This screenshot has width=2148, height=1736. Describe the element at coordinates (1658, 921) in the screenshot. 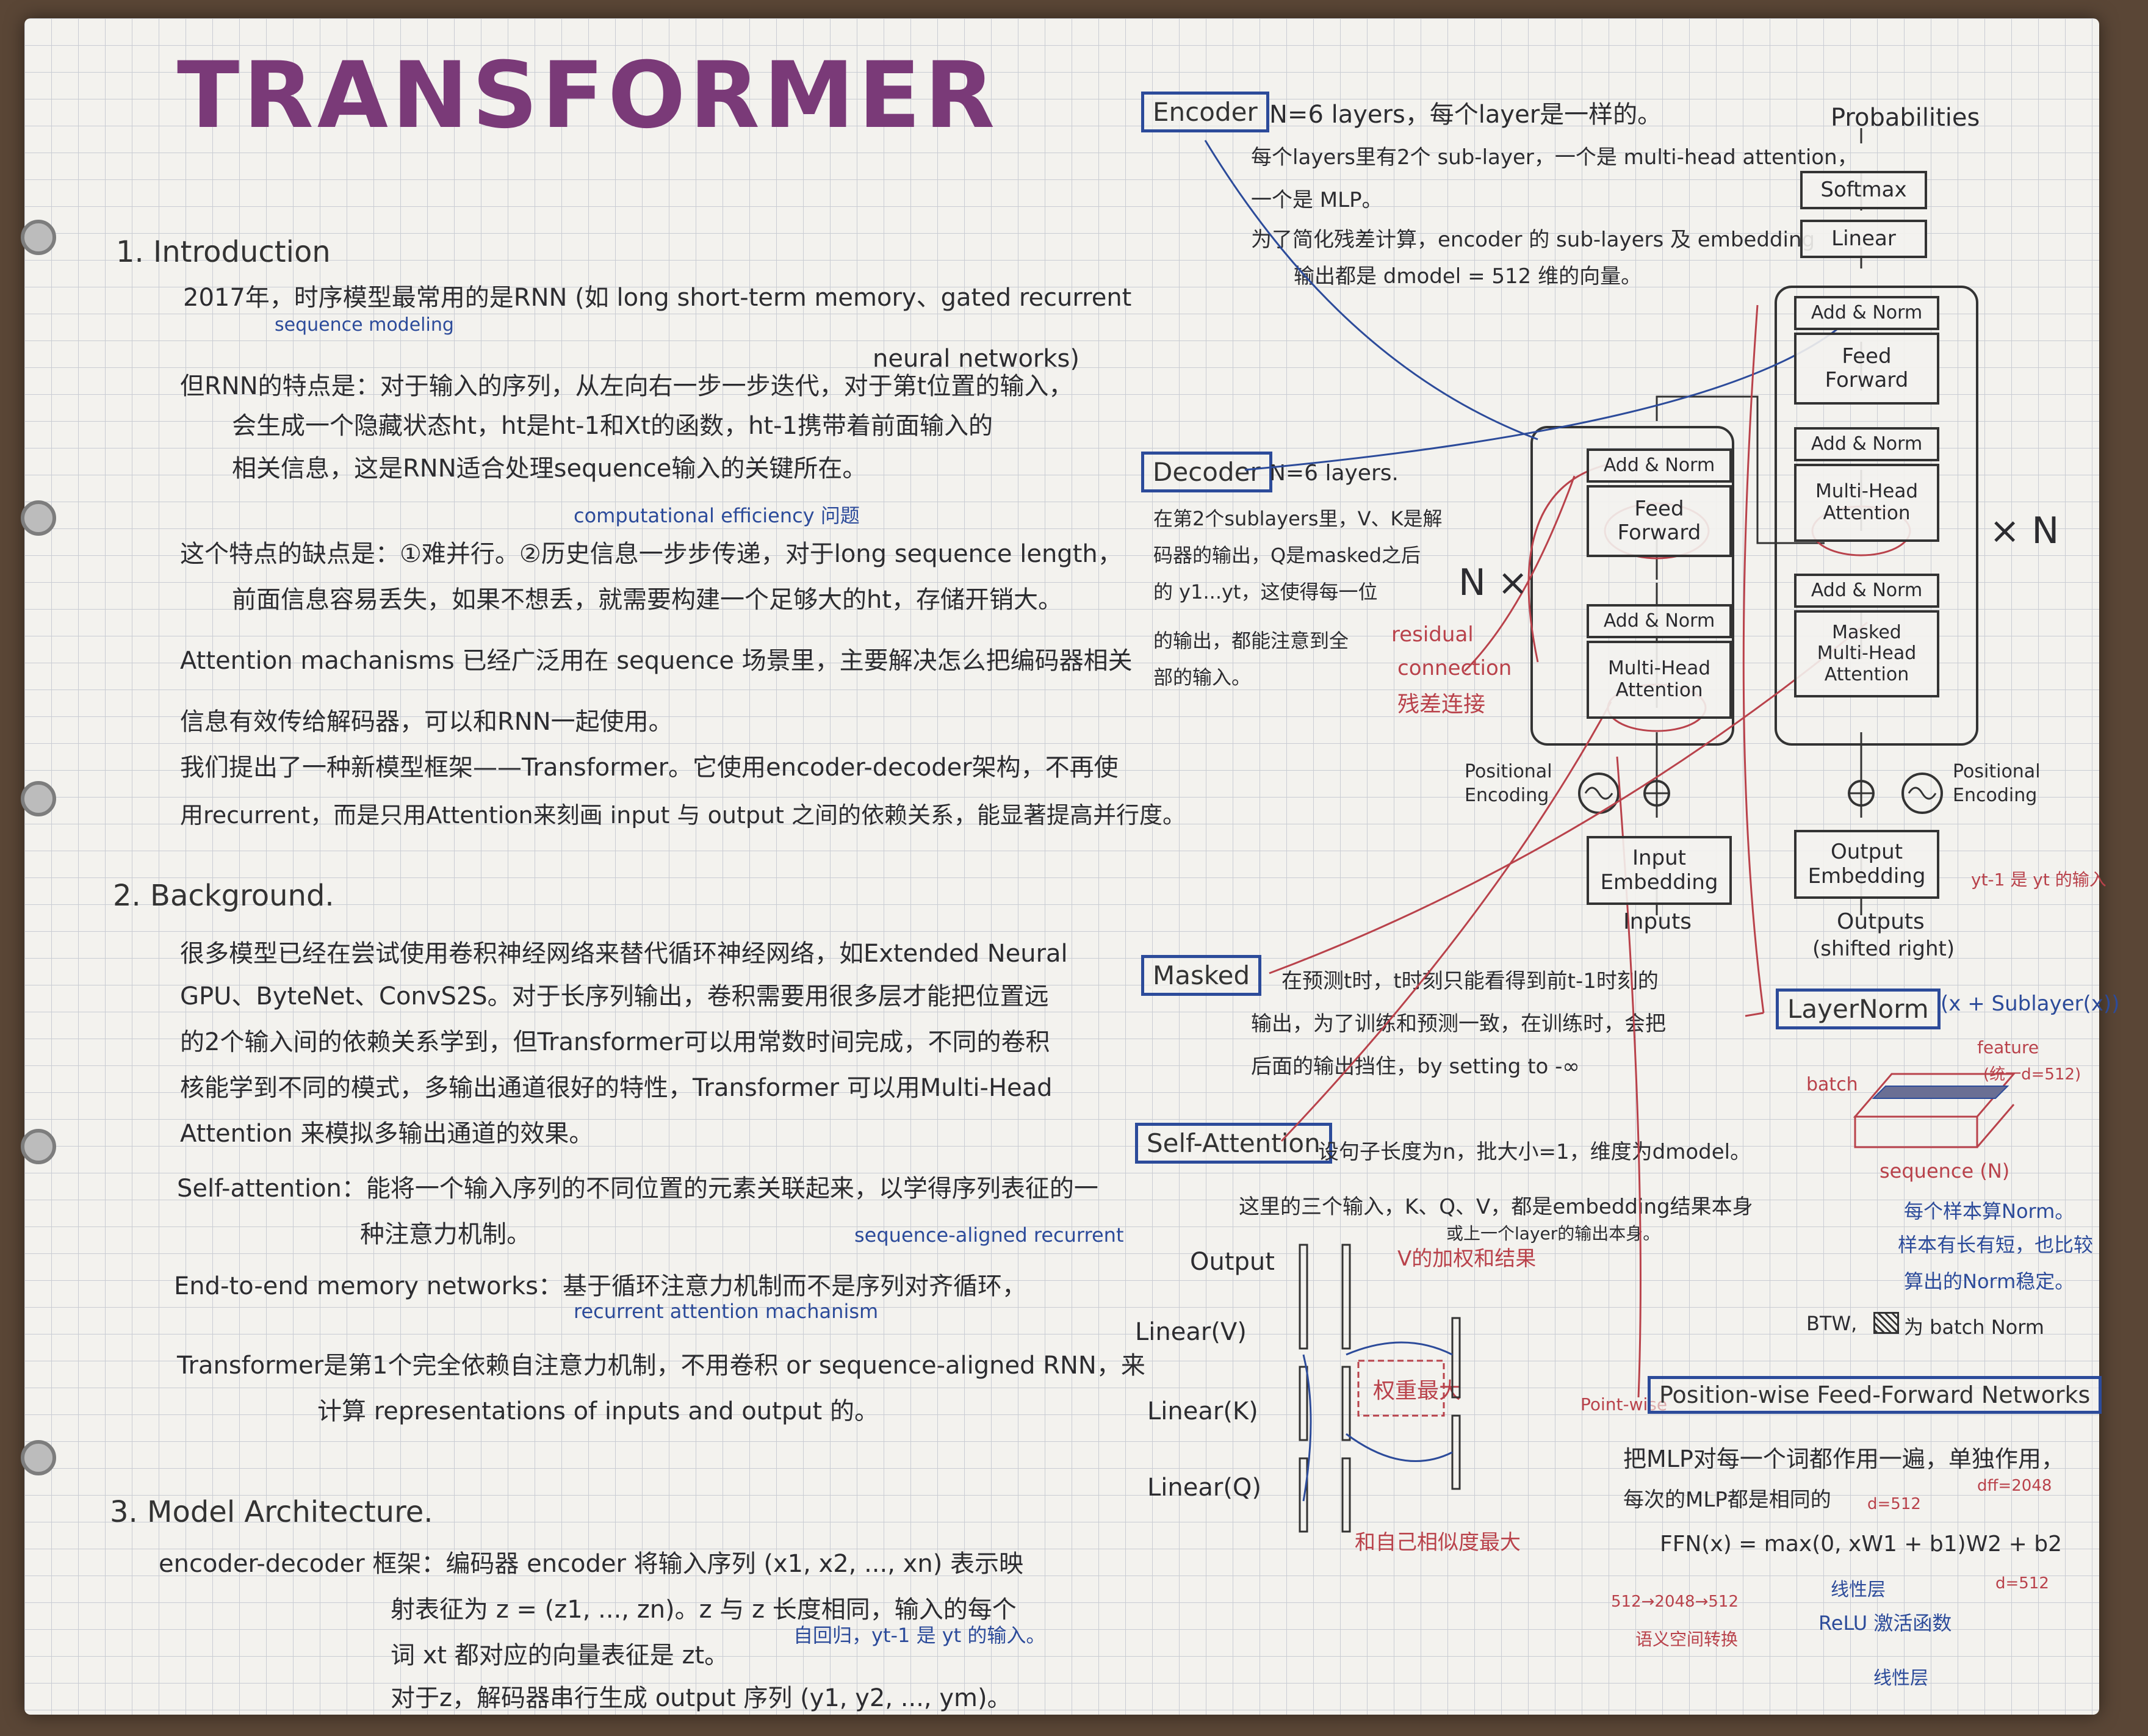

I see `inputs-label: Inputs` at that location.